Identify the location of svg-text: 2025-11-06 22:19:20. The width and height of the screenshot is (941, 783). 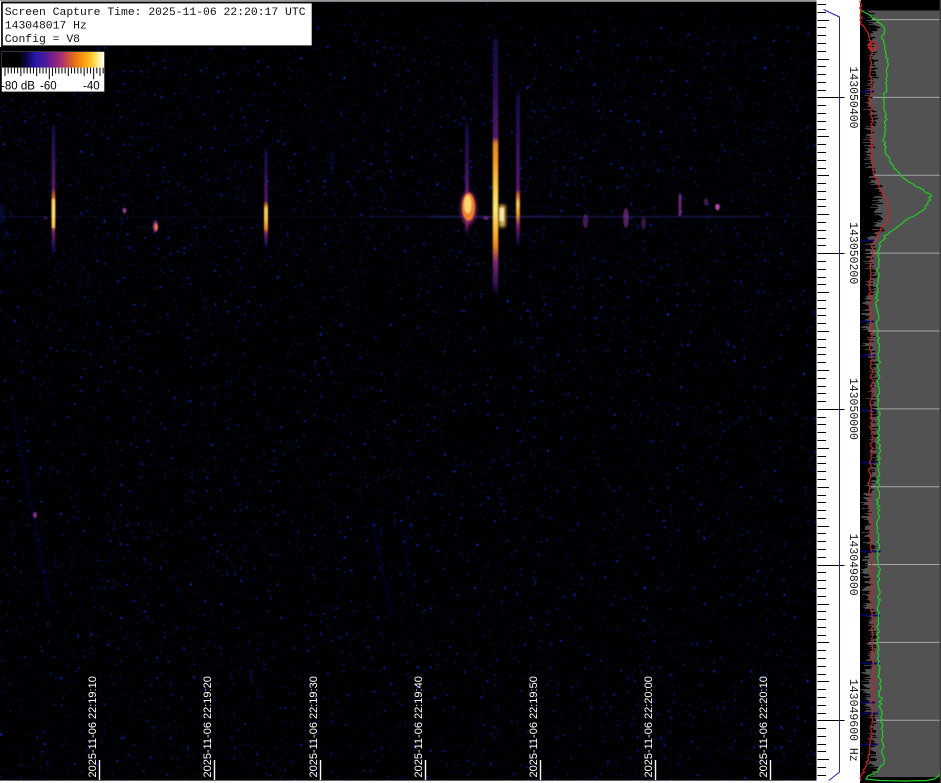
(208, 726).